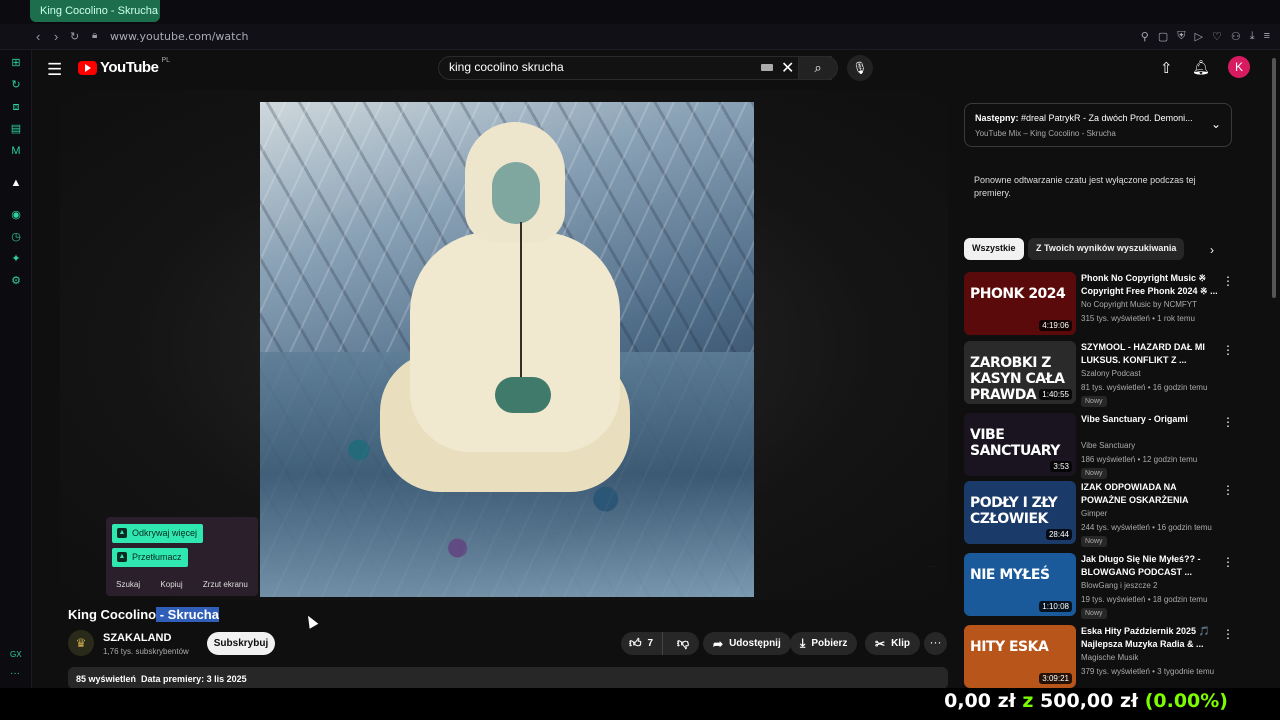 The width and height of the screenshot is (1280, 720). Describe the element at coordinates (95, 11) in the screenshot. I see `browser-tab: King Cocolino - Skrucha` at that location.